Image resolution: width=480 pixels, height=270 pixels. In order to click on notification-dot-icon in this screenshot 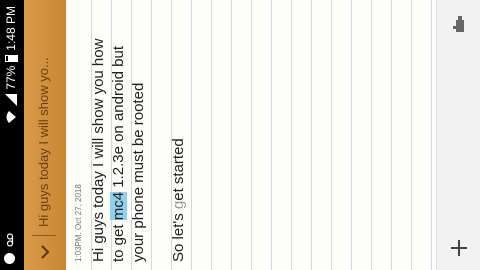, I will do `click(9, 258)`.